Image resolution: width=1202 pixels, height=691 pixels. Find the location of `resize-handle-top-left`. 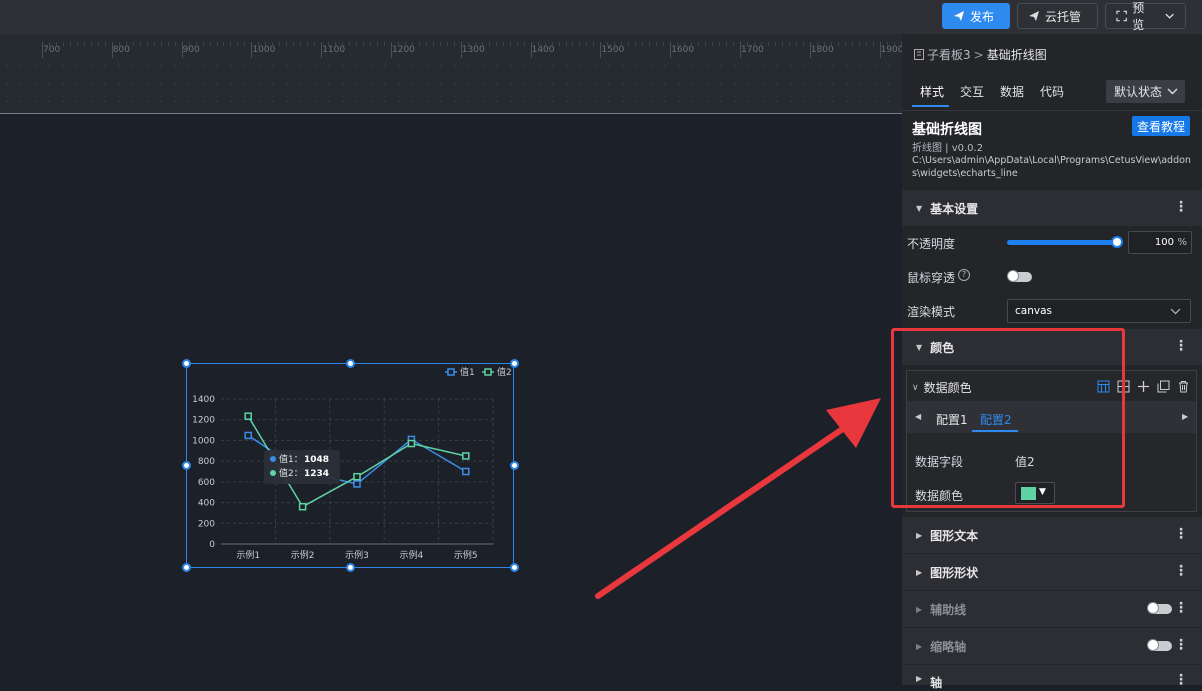

resize-handle-top-left is located at coordinates (186, 363).